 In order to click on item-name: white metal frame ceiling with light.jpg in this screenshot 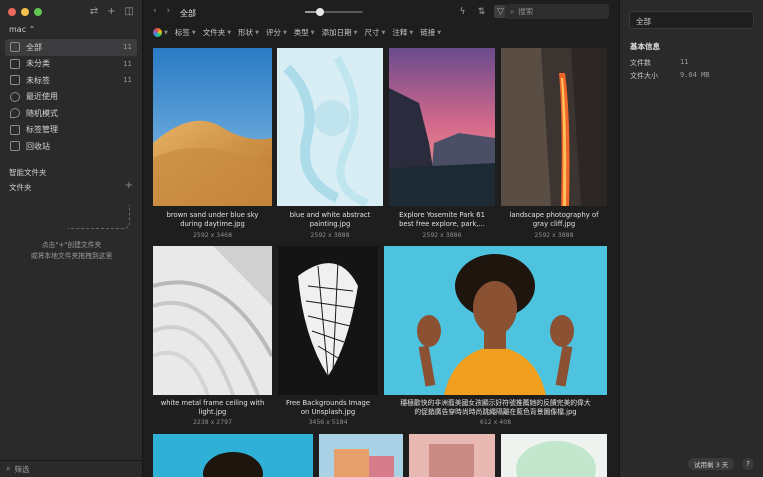, I will do `click(212, 408)`.